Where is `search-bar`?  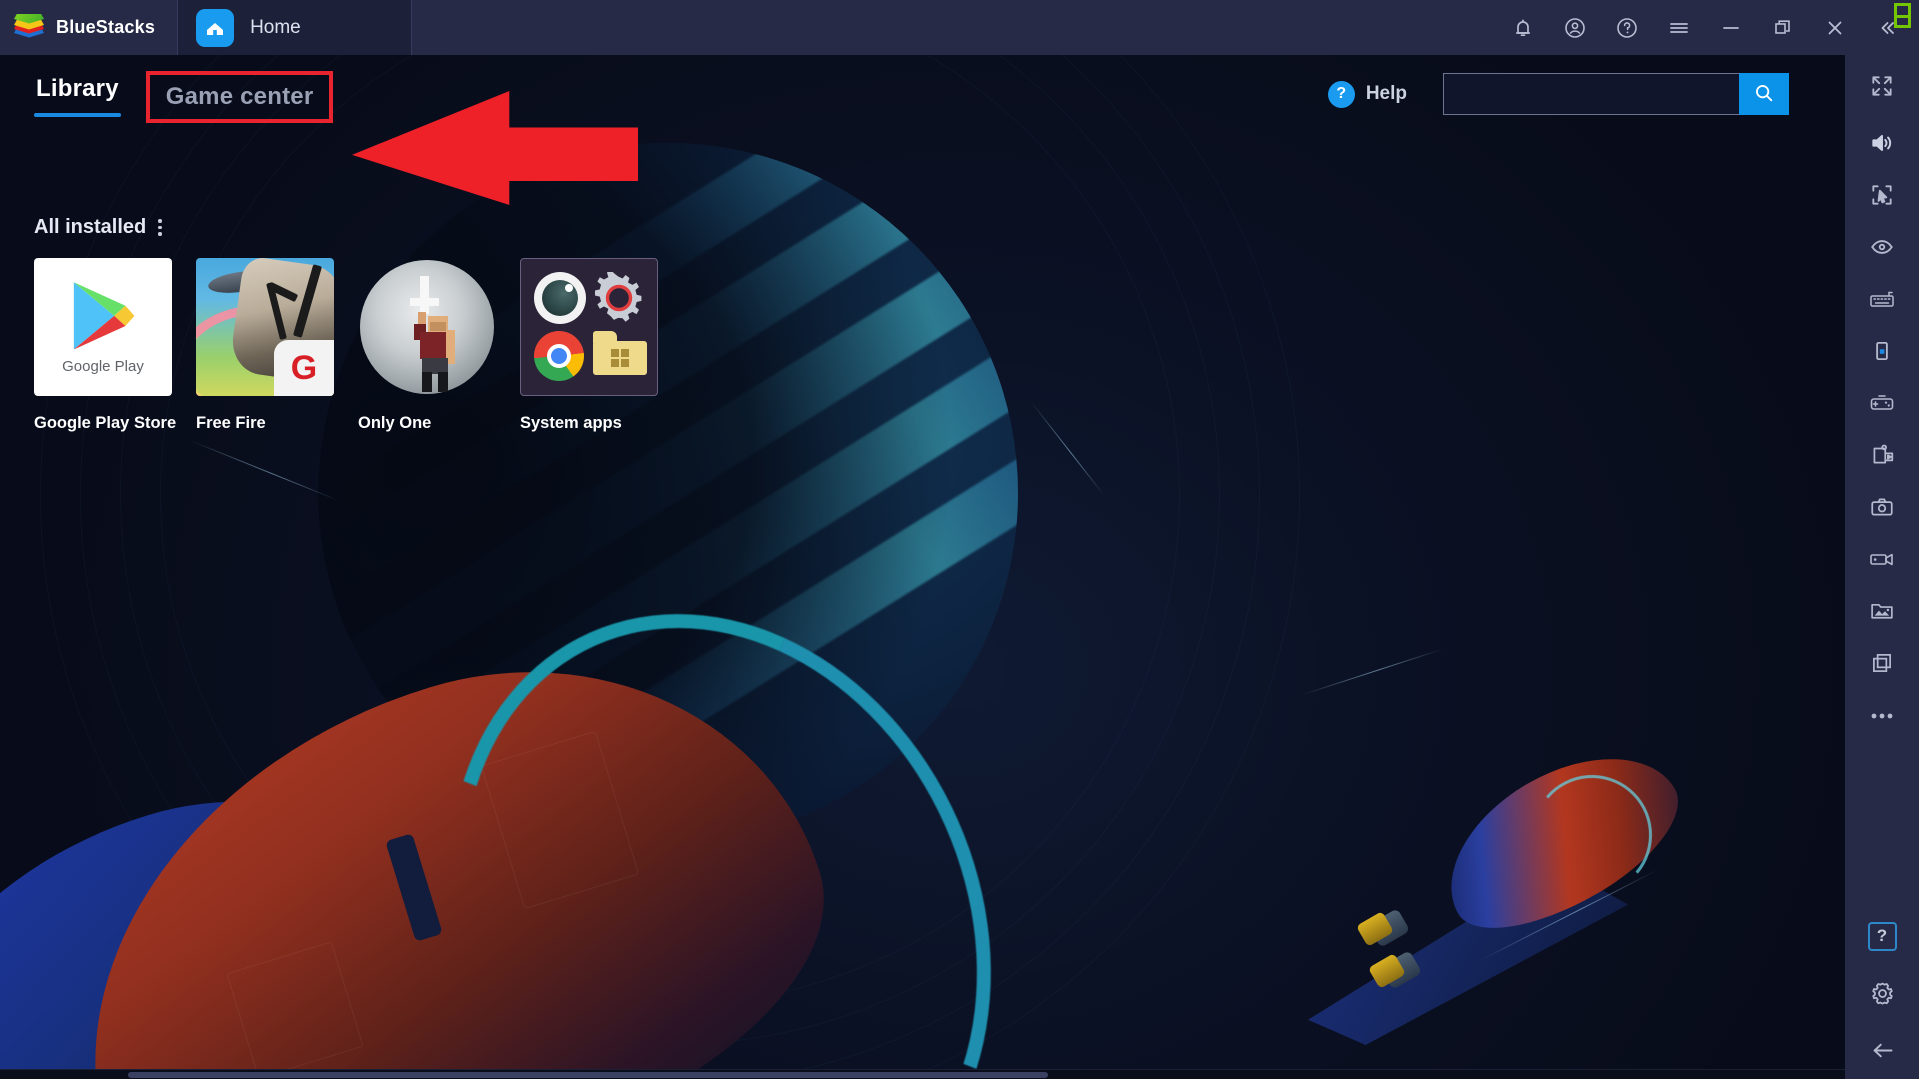
search-bar is located at coordinates (1616, 94).